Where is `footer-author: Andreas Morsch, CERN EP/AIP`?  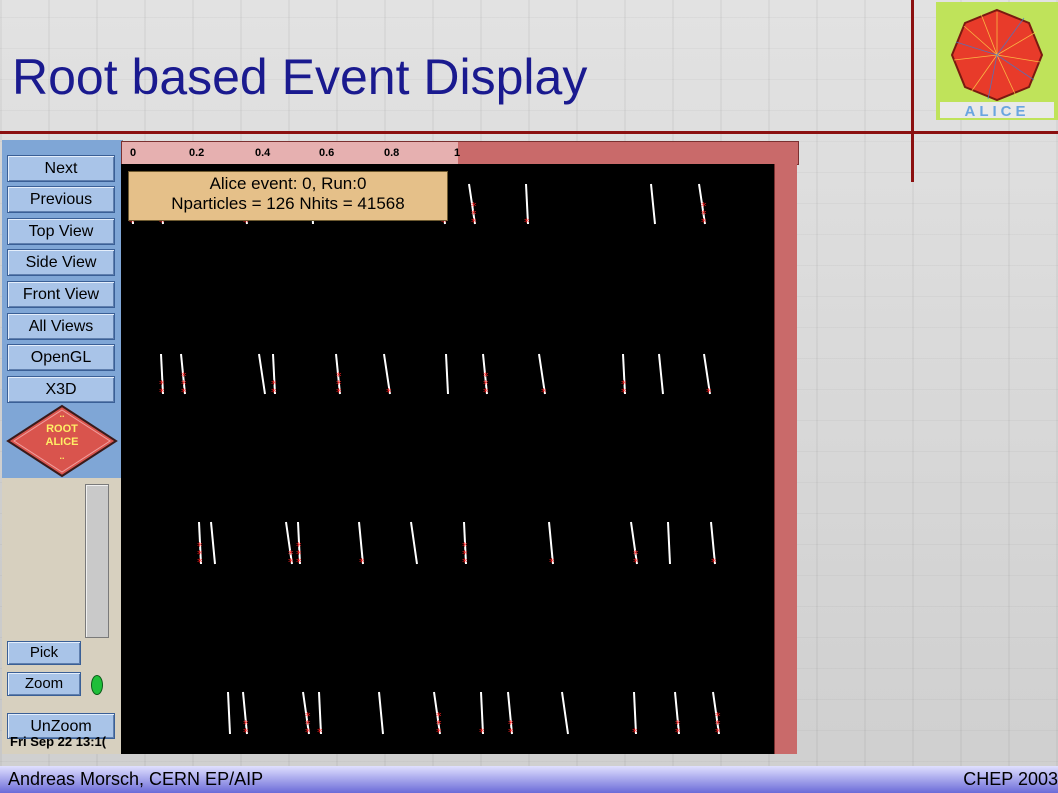 footer-author: Andreas Morsch, CERN EP/AIP is located at coordinates (136, 779).